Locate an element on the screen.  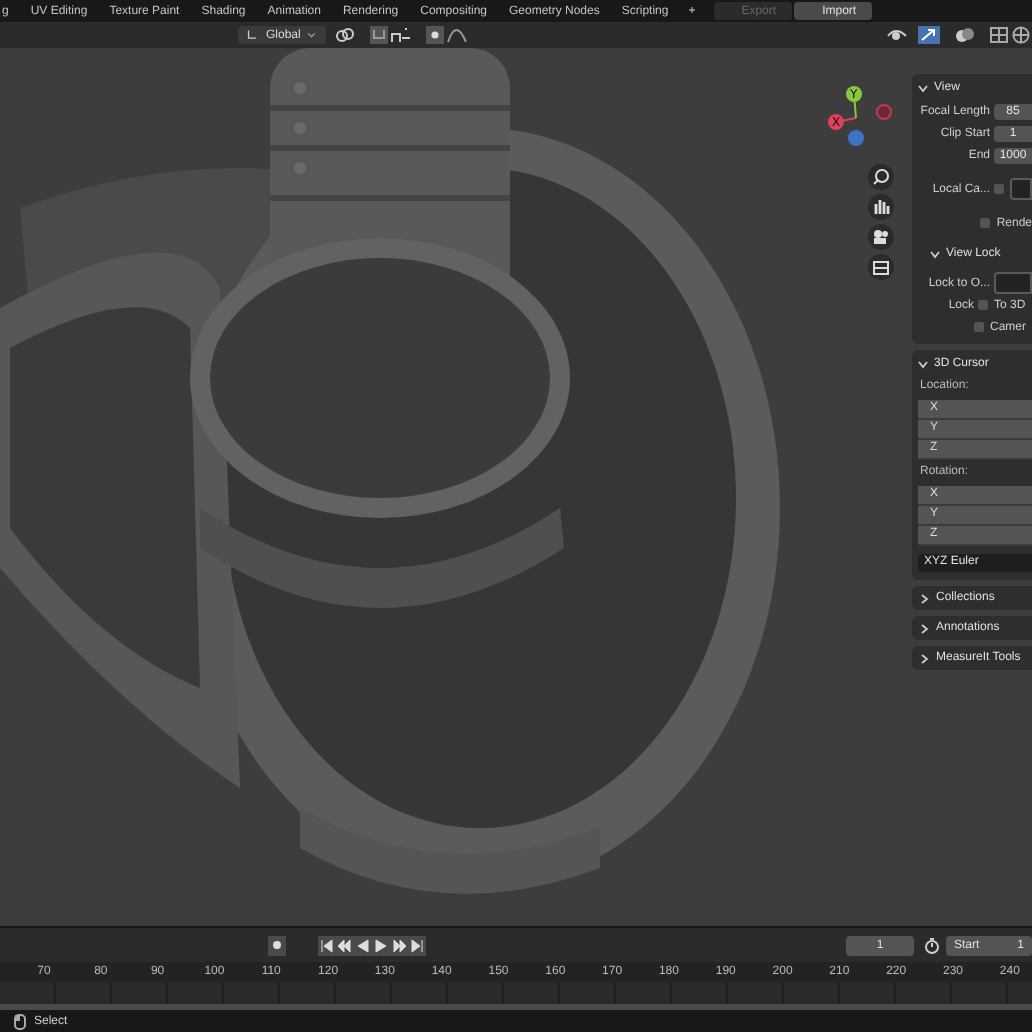
magnet-icon is located at coordinates (379, 35).